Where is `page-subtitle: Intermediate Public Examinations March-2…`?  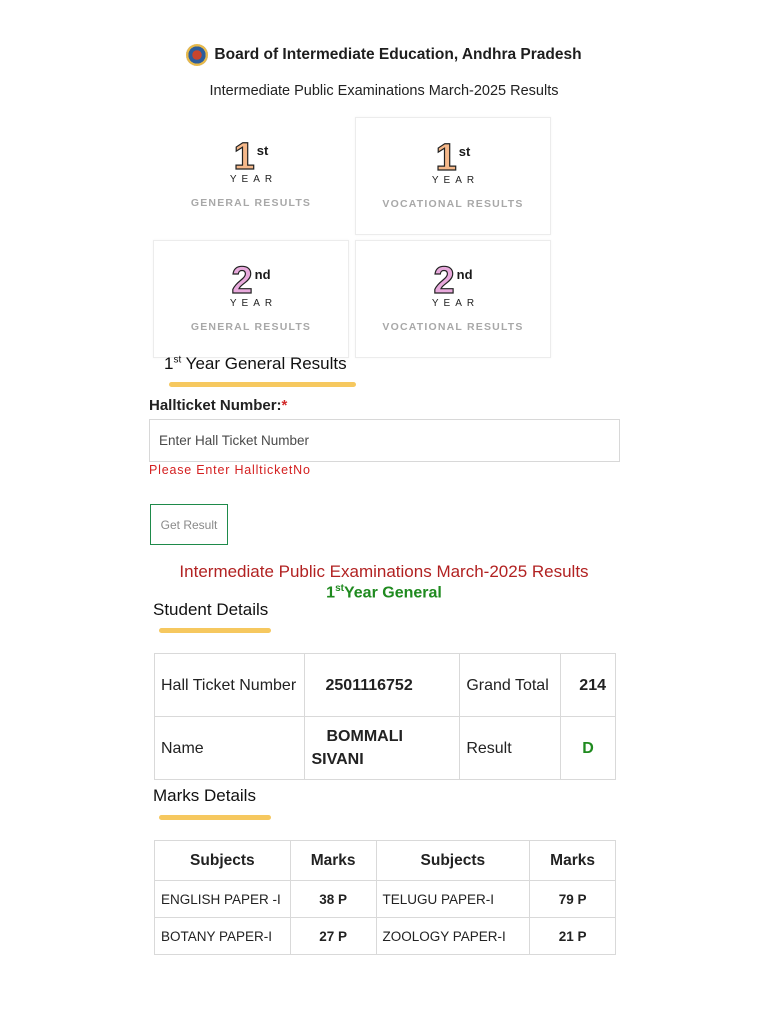 page-subtitle: Intermediate Public Examinations March-2… is located at coordinates (384, 91).